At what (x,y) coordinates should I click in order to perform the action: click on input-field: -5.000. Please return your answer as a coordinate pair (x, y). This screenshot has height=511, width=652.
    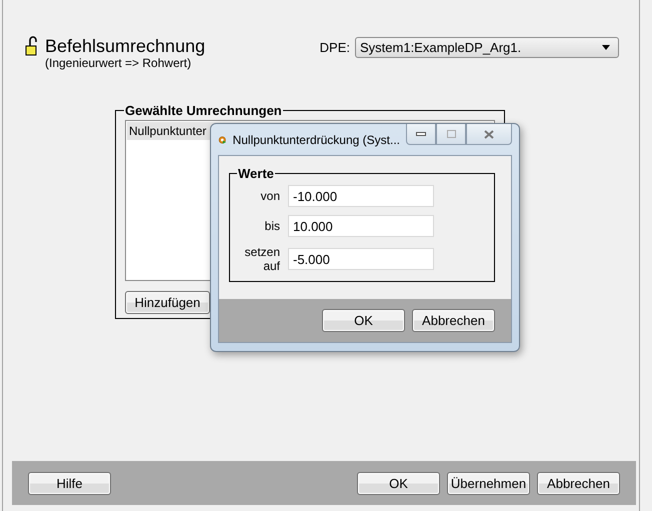
    Looking at the image, I should click on (361, 259).